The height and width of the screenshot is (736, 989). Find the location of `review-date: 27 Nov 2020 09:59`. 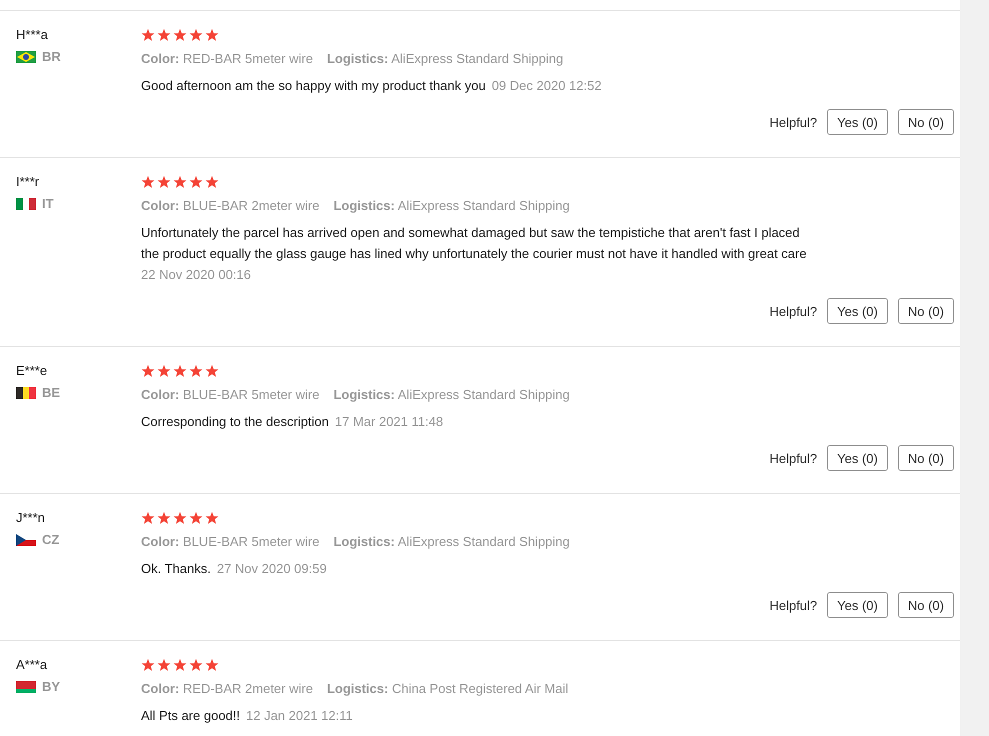

review-date: 27 Nov 2020 09:59 is located at coordinates (271, 569).